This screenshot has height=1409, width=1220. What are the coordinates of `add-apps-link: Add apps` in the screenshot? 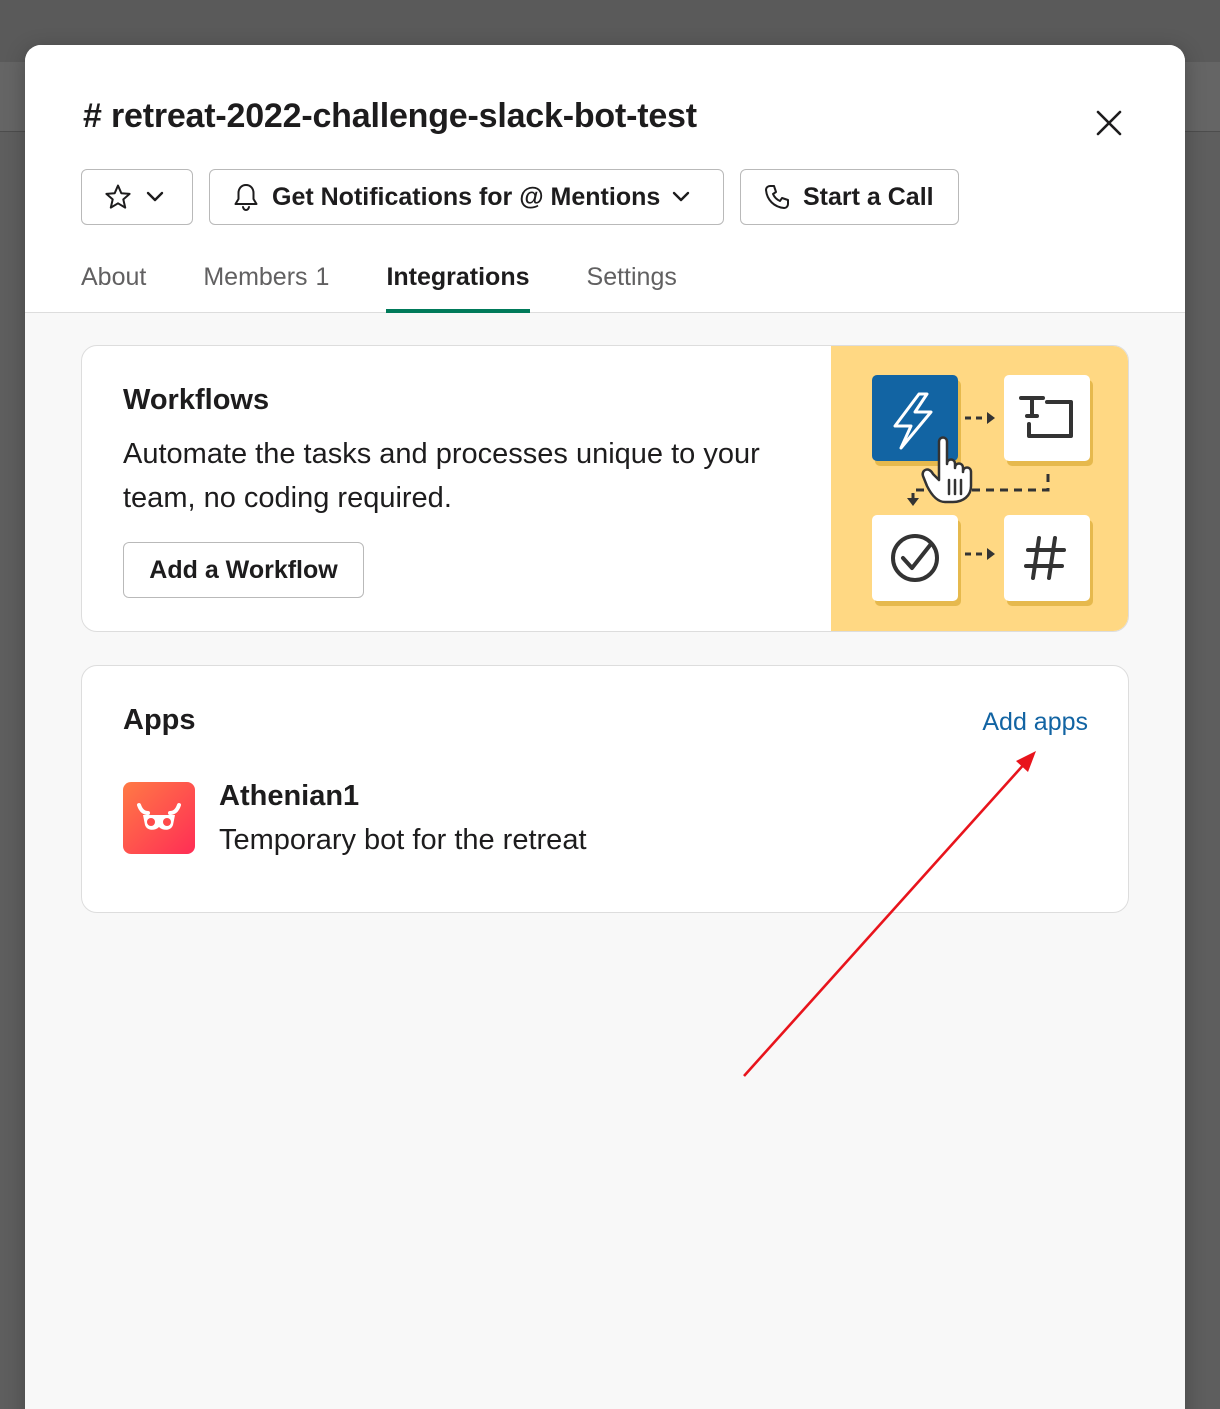 It's located at (1035, 722).